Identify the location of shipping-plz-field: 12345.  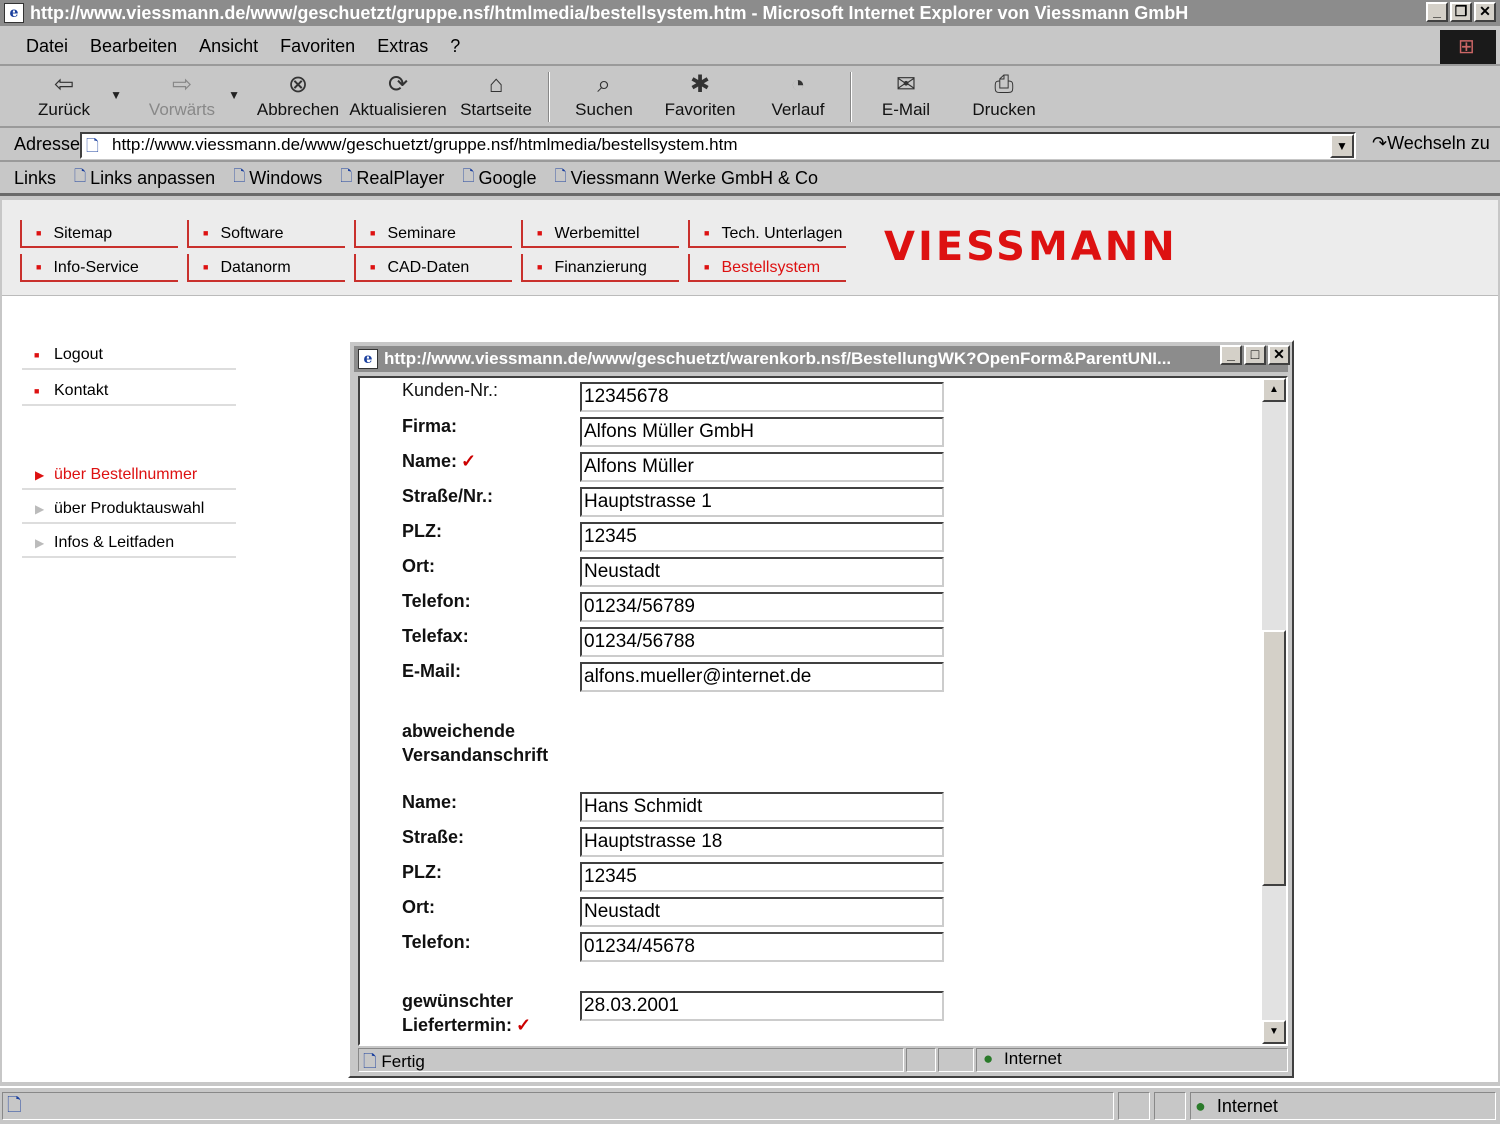
(762, 877).